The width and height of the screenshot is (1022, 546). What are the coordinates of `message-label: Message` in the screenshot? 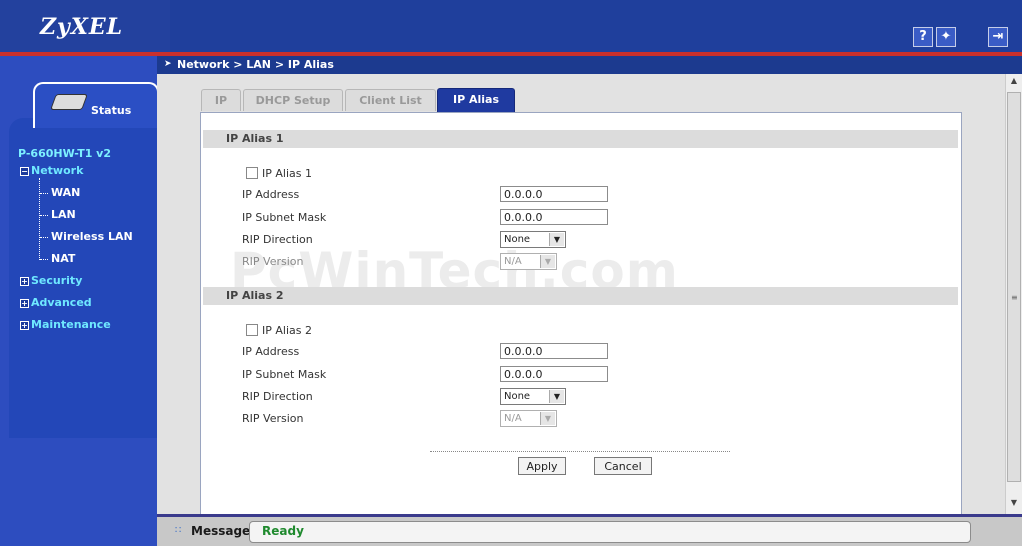 It's located at (221, 531).